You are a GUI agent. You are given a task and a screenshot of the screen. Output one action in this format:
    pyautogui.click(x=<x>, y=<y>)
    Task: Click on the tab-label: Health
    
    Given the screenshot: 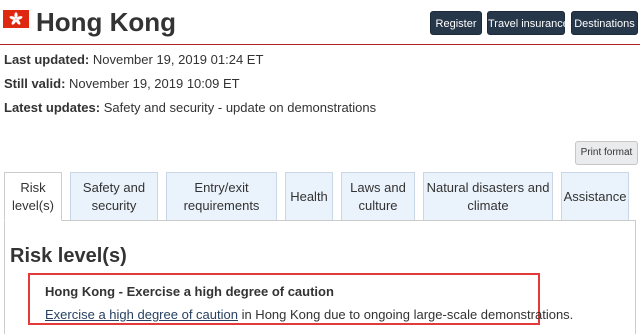 What is the action you would take?
    pyautogui.click(x=309, y=196)
    